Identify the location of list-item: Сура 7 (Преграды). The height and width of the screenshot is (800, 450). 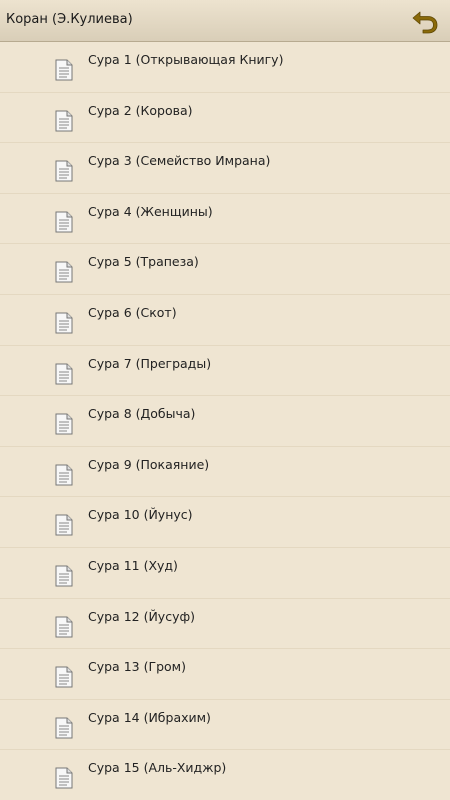
(225, 371).